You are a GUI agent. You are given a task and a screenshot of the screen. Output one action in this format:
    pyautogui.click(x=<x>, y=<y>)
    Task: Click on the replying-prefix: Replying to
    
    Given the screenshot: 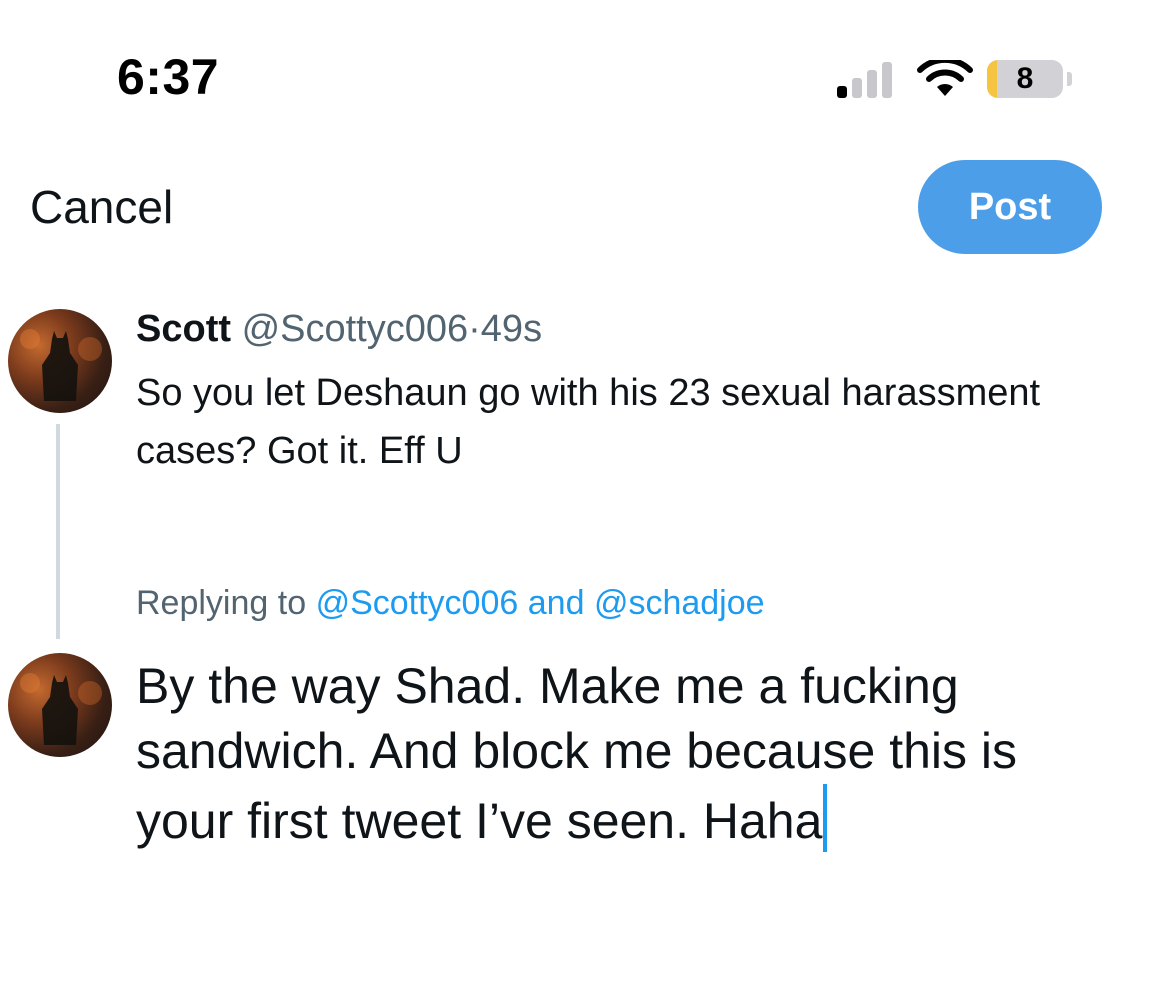 What is the action you would take?
    pyautogui.click(x=221, y=603)
    